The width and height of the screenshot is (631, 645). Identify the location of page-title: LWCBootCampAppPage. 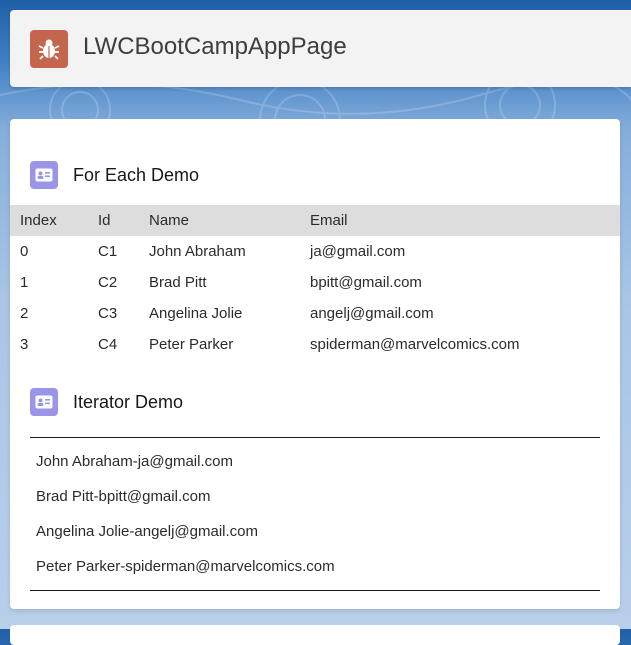
(215, 46).